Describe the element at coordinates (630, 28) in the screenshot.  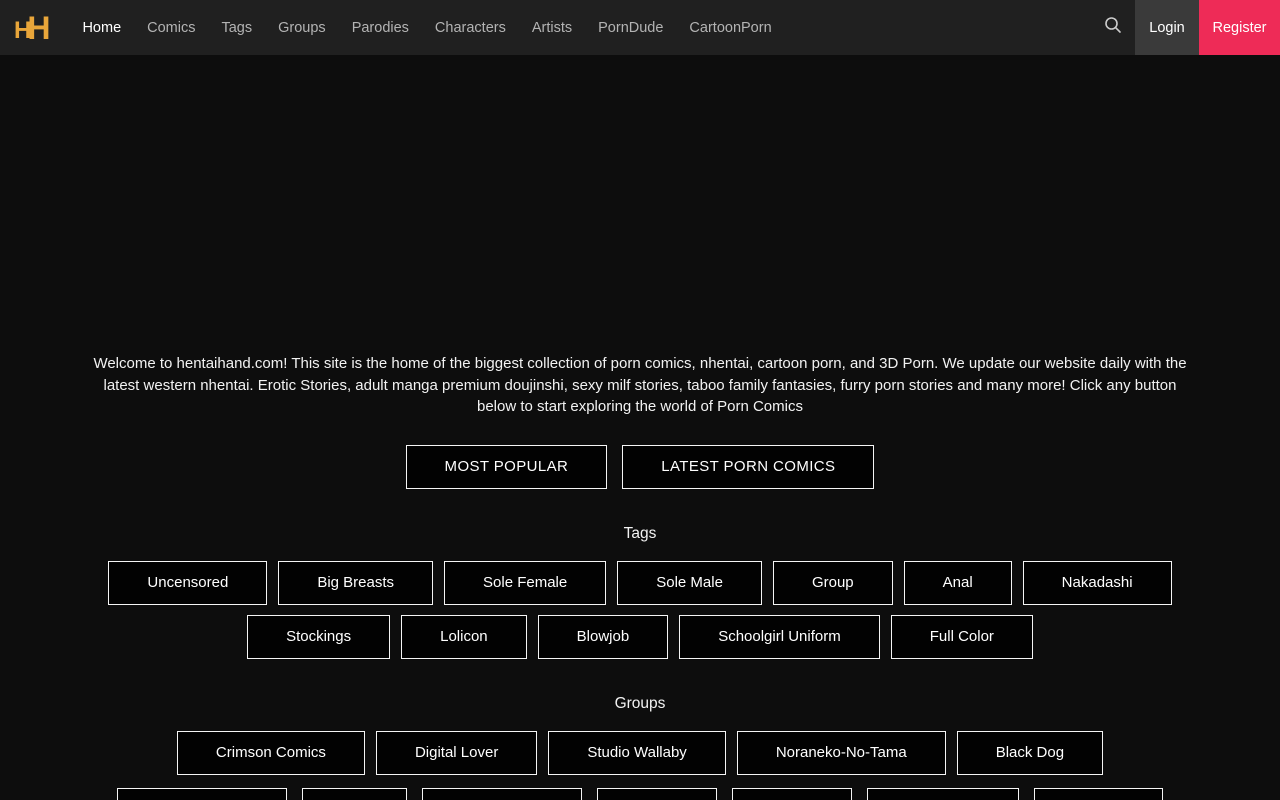
I see `nav-link-porndude: PornDude` at that location.